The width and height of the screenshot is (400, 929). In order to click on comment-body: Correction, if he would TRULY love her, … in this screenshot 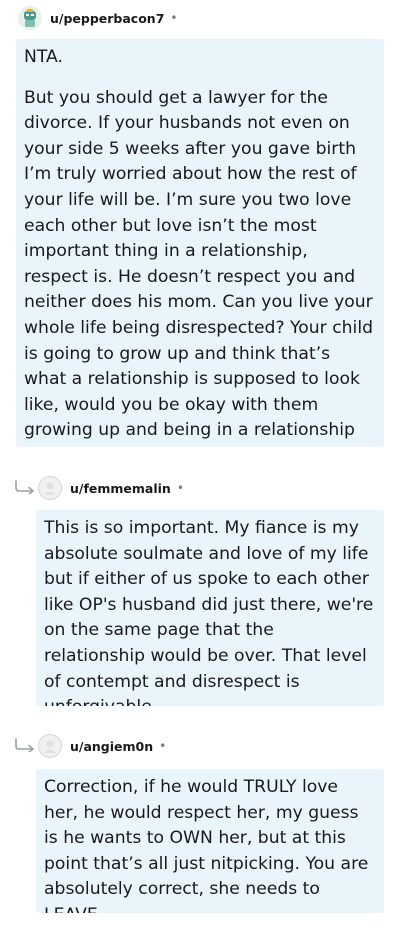, I will do `click(210, 841)`.